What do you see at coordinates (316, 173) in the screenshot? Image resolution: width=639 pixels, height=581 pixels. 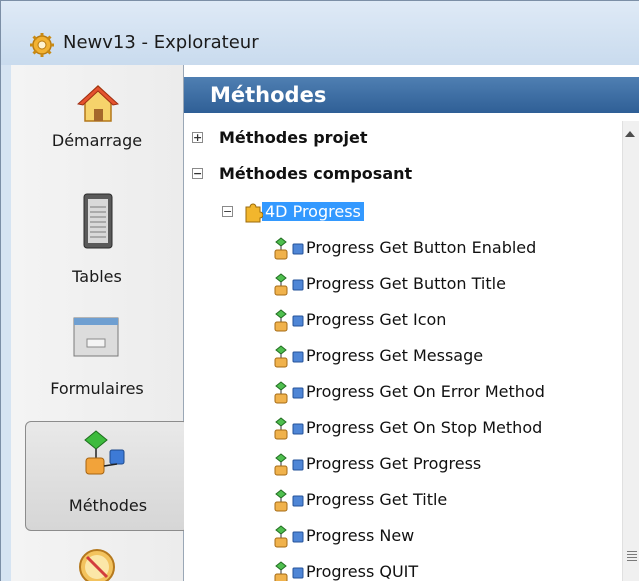 I see `node-label: Méthodes composant` at bounding box center [316, 173].